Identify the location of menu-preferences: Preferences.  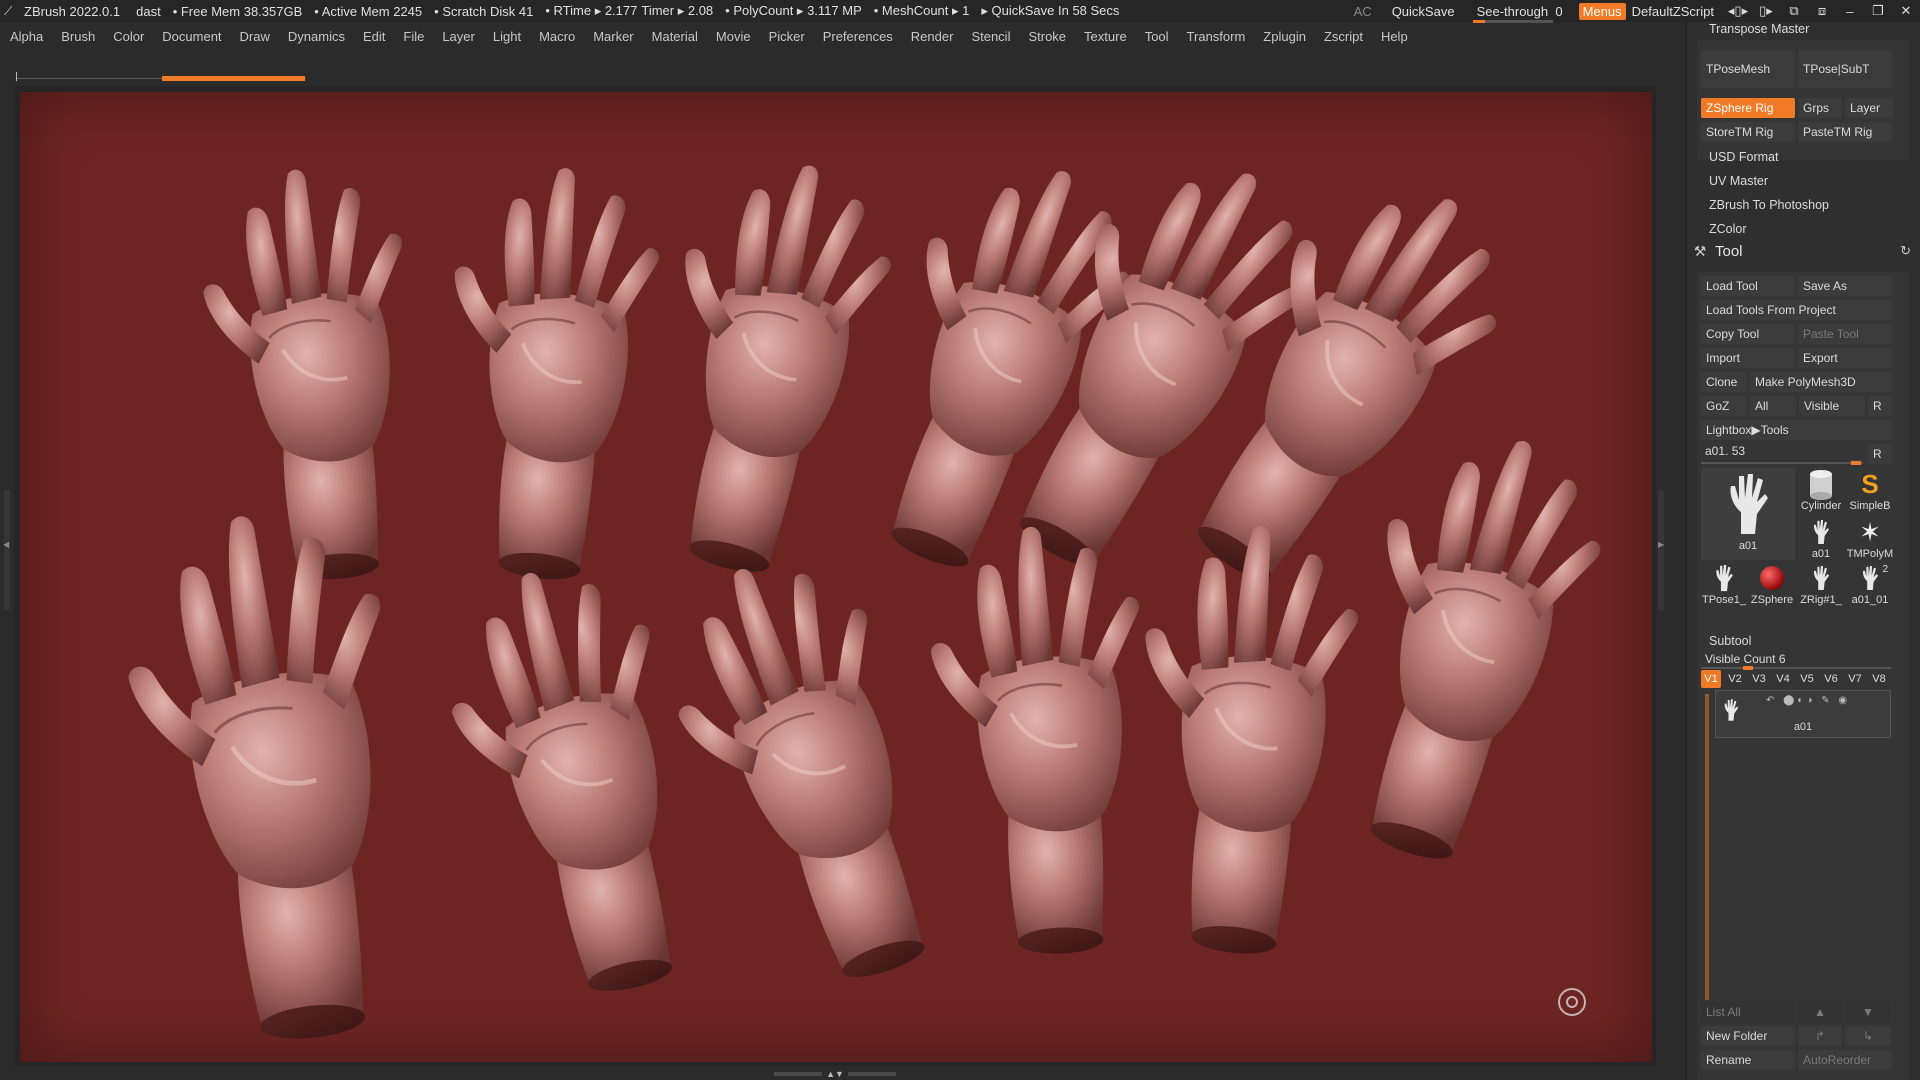
(858, 36).